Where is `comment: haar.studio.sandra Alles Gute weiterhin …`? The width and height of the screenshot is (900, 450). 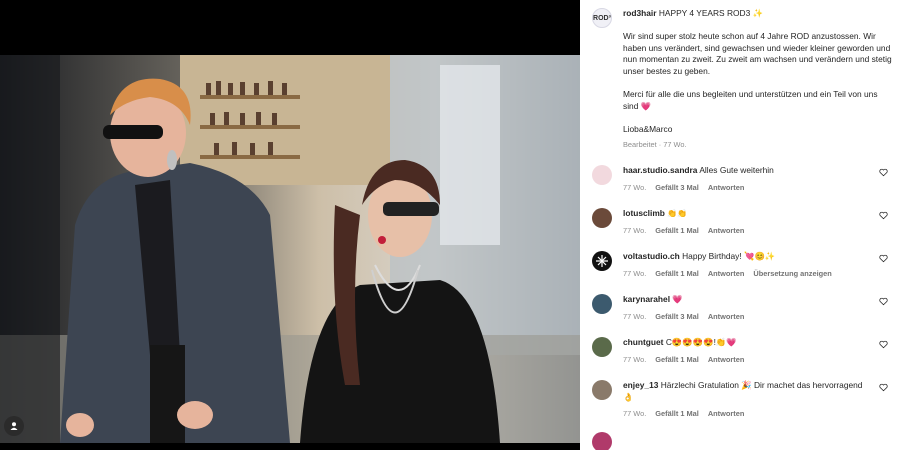 comment: haar.studio.sandra Alles Gute weiterhin … is located at coordinates (742, 179).